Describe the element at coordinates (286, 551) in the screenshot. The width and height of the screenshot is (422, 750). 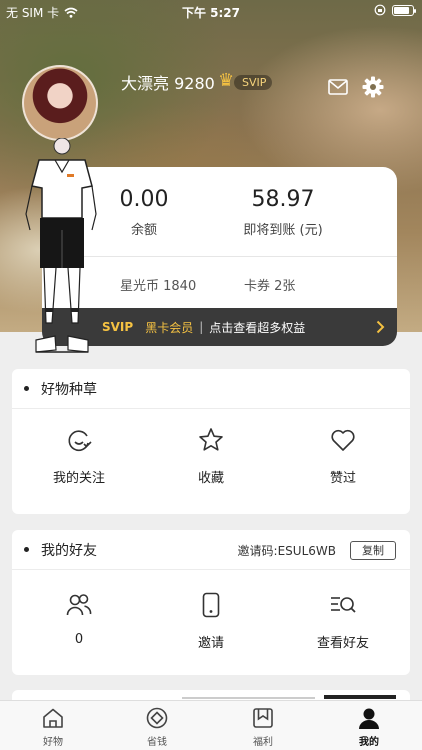
I see `invite-code: 邀请码:ESUL6WB` at that location.